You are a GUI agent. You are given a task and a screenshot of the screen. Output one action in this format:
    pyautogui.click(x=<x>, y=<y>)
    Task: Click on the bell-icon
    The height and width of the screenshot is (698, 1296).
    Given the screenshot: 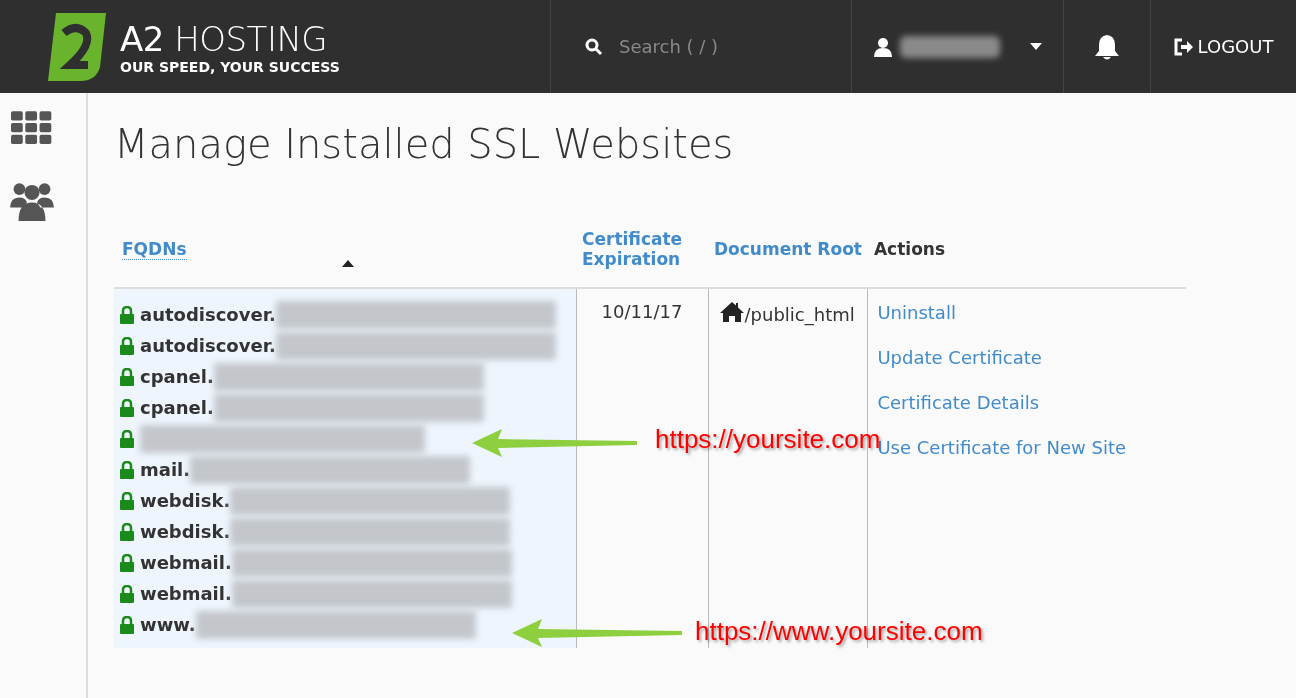 What is the action you would take?
    pyautogui.click(x=1107, y=46)
    